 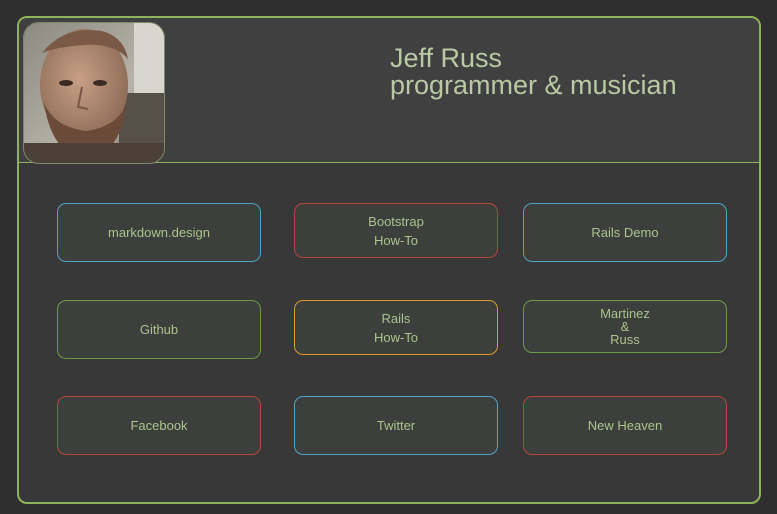 I want to click on link-new-heaven: New Heaven, so click(x=625, y=425).